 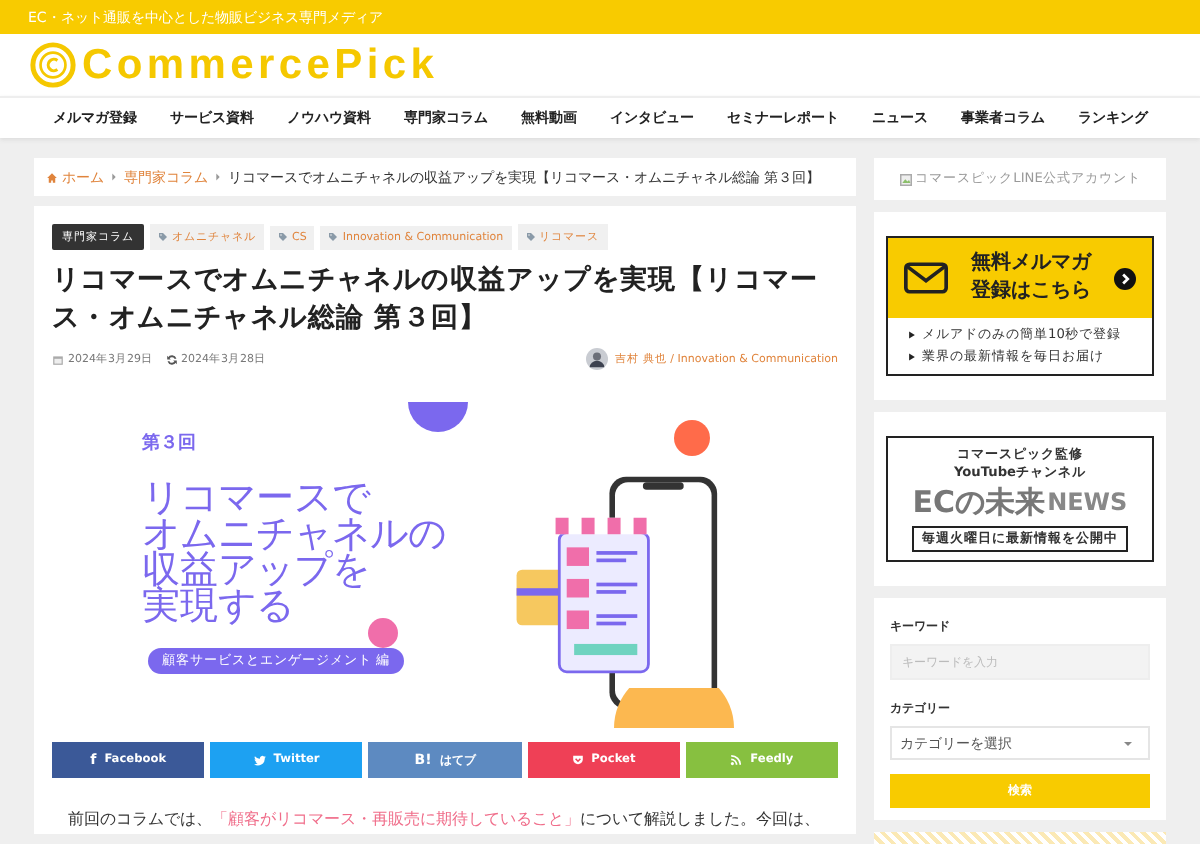 I want to click on bird-icon, so click(x=259, y=760).